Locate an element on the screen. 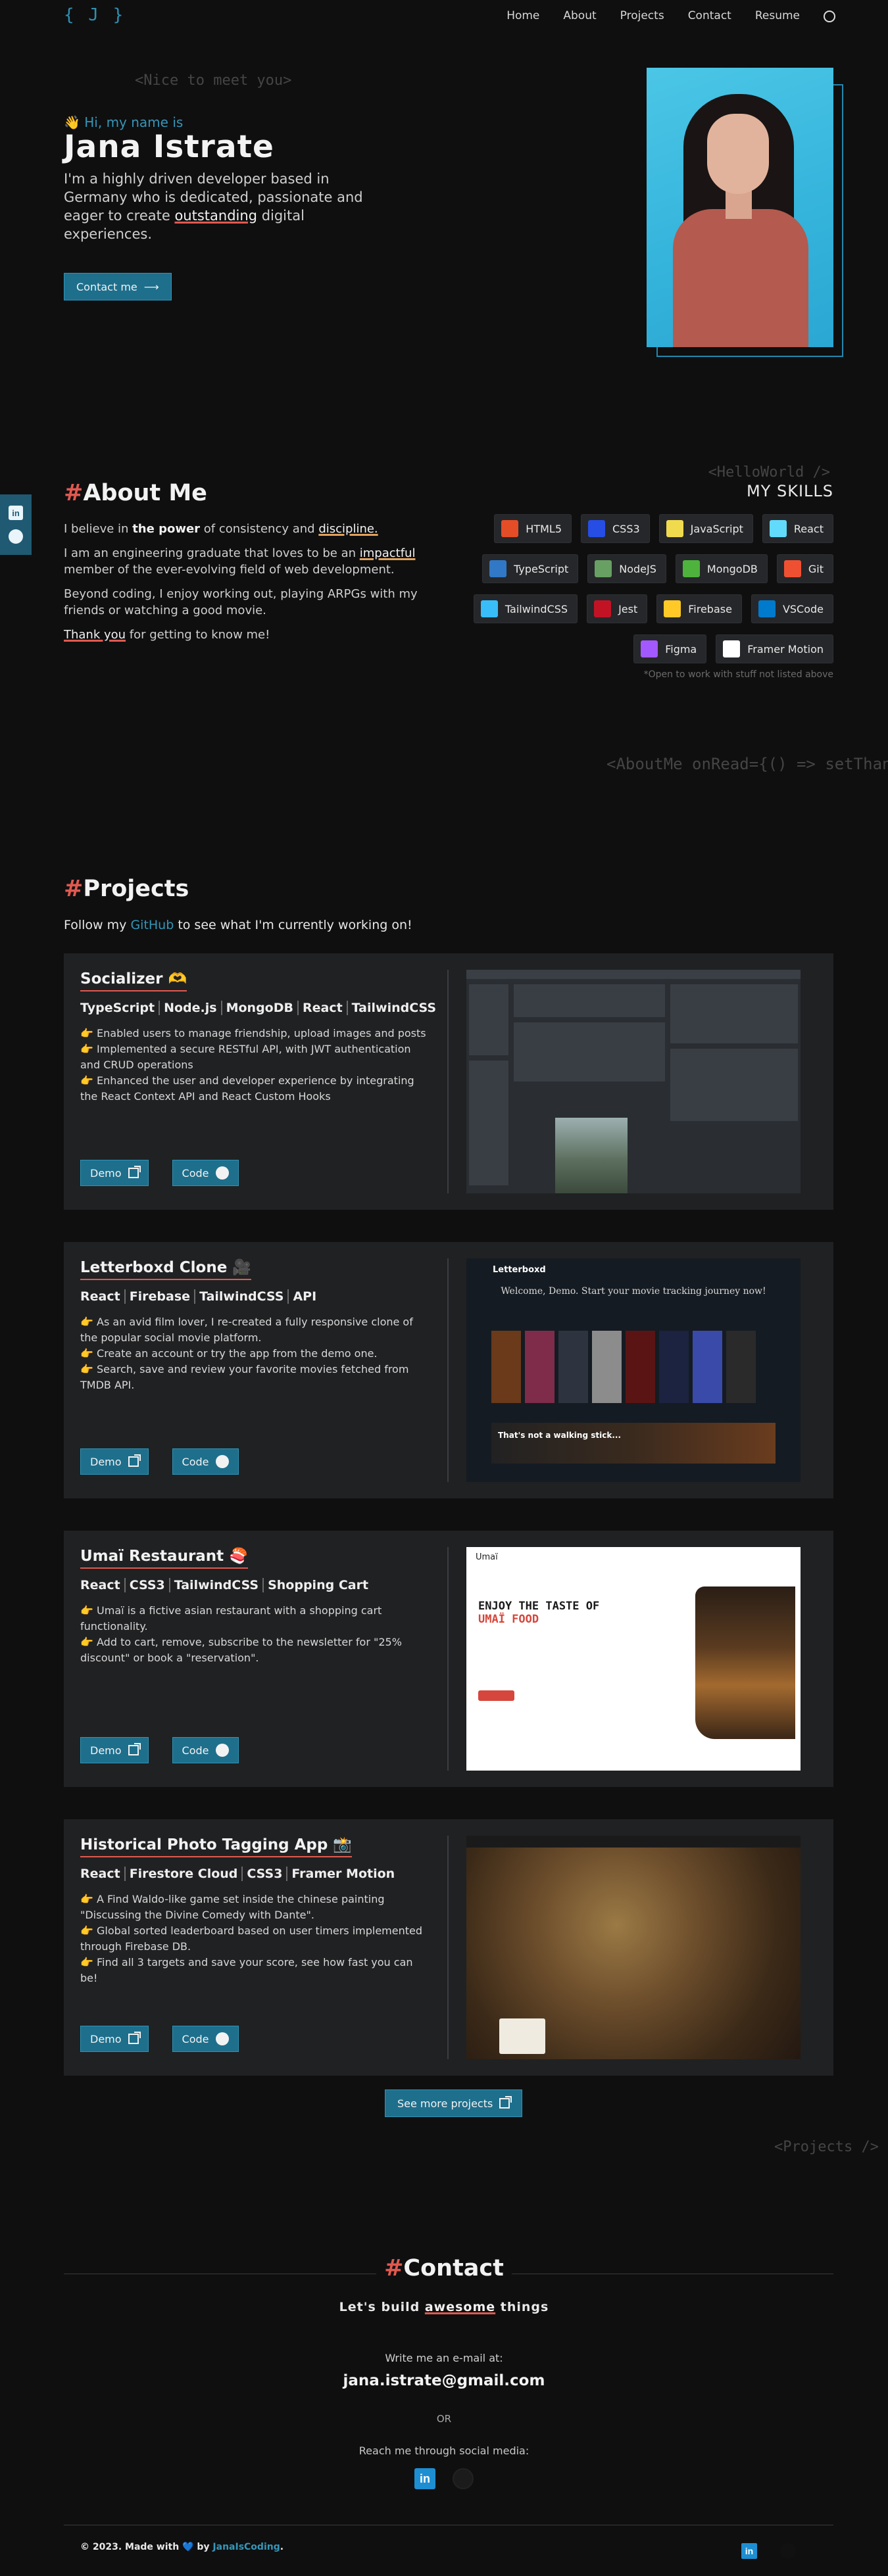 The image size is (888, 2576). nav-projects: Projects is located at coordinates (642, 16).